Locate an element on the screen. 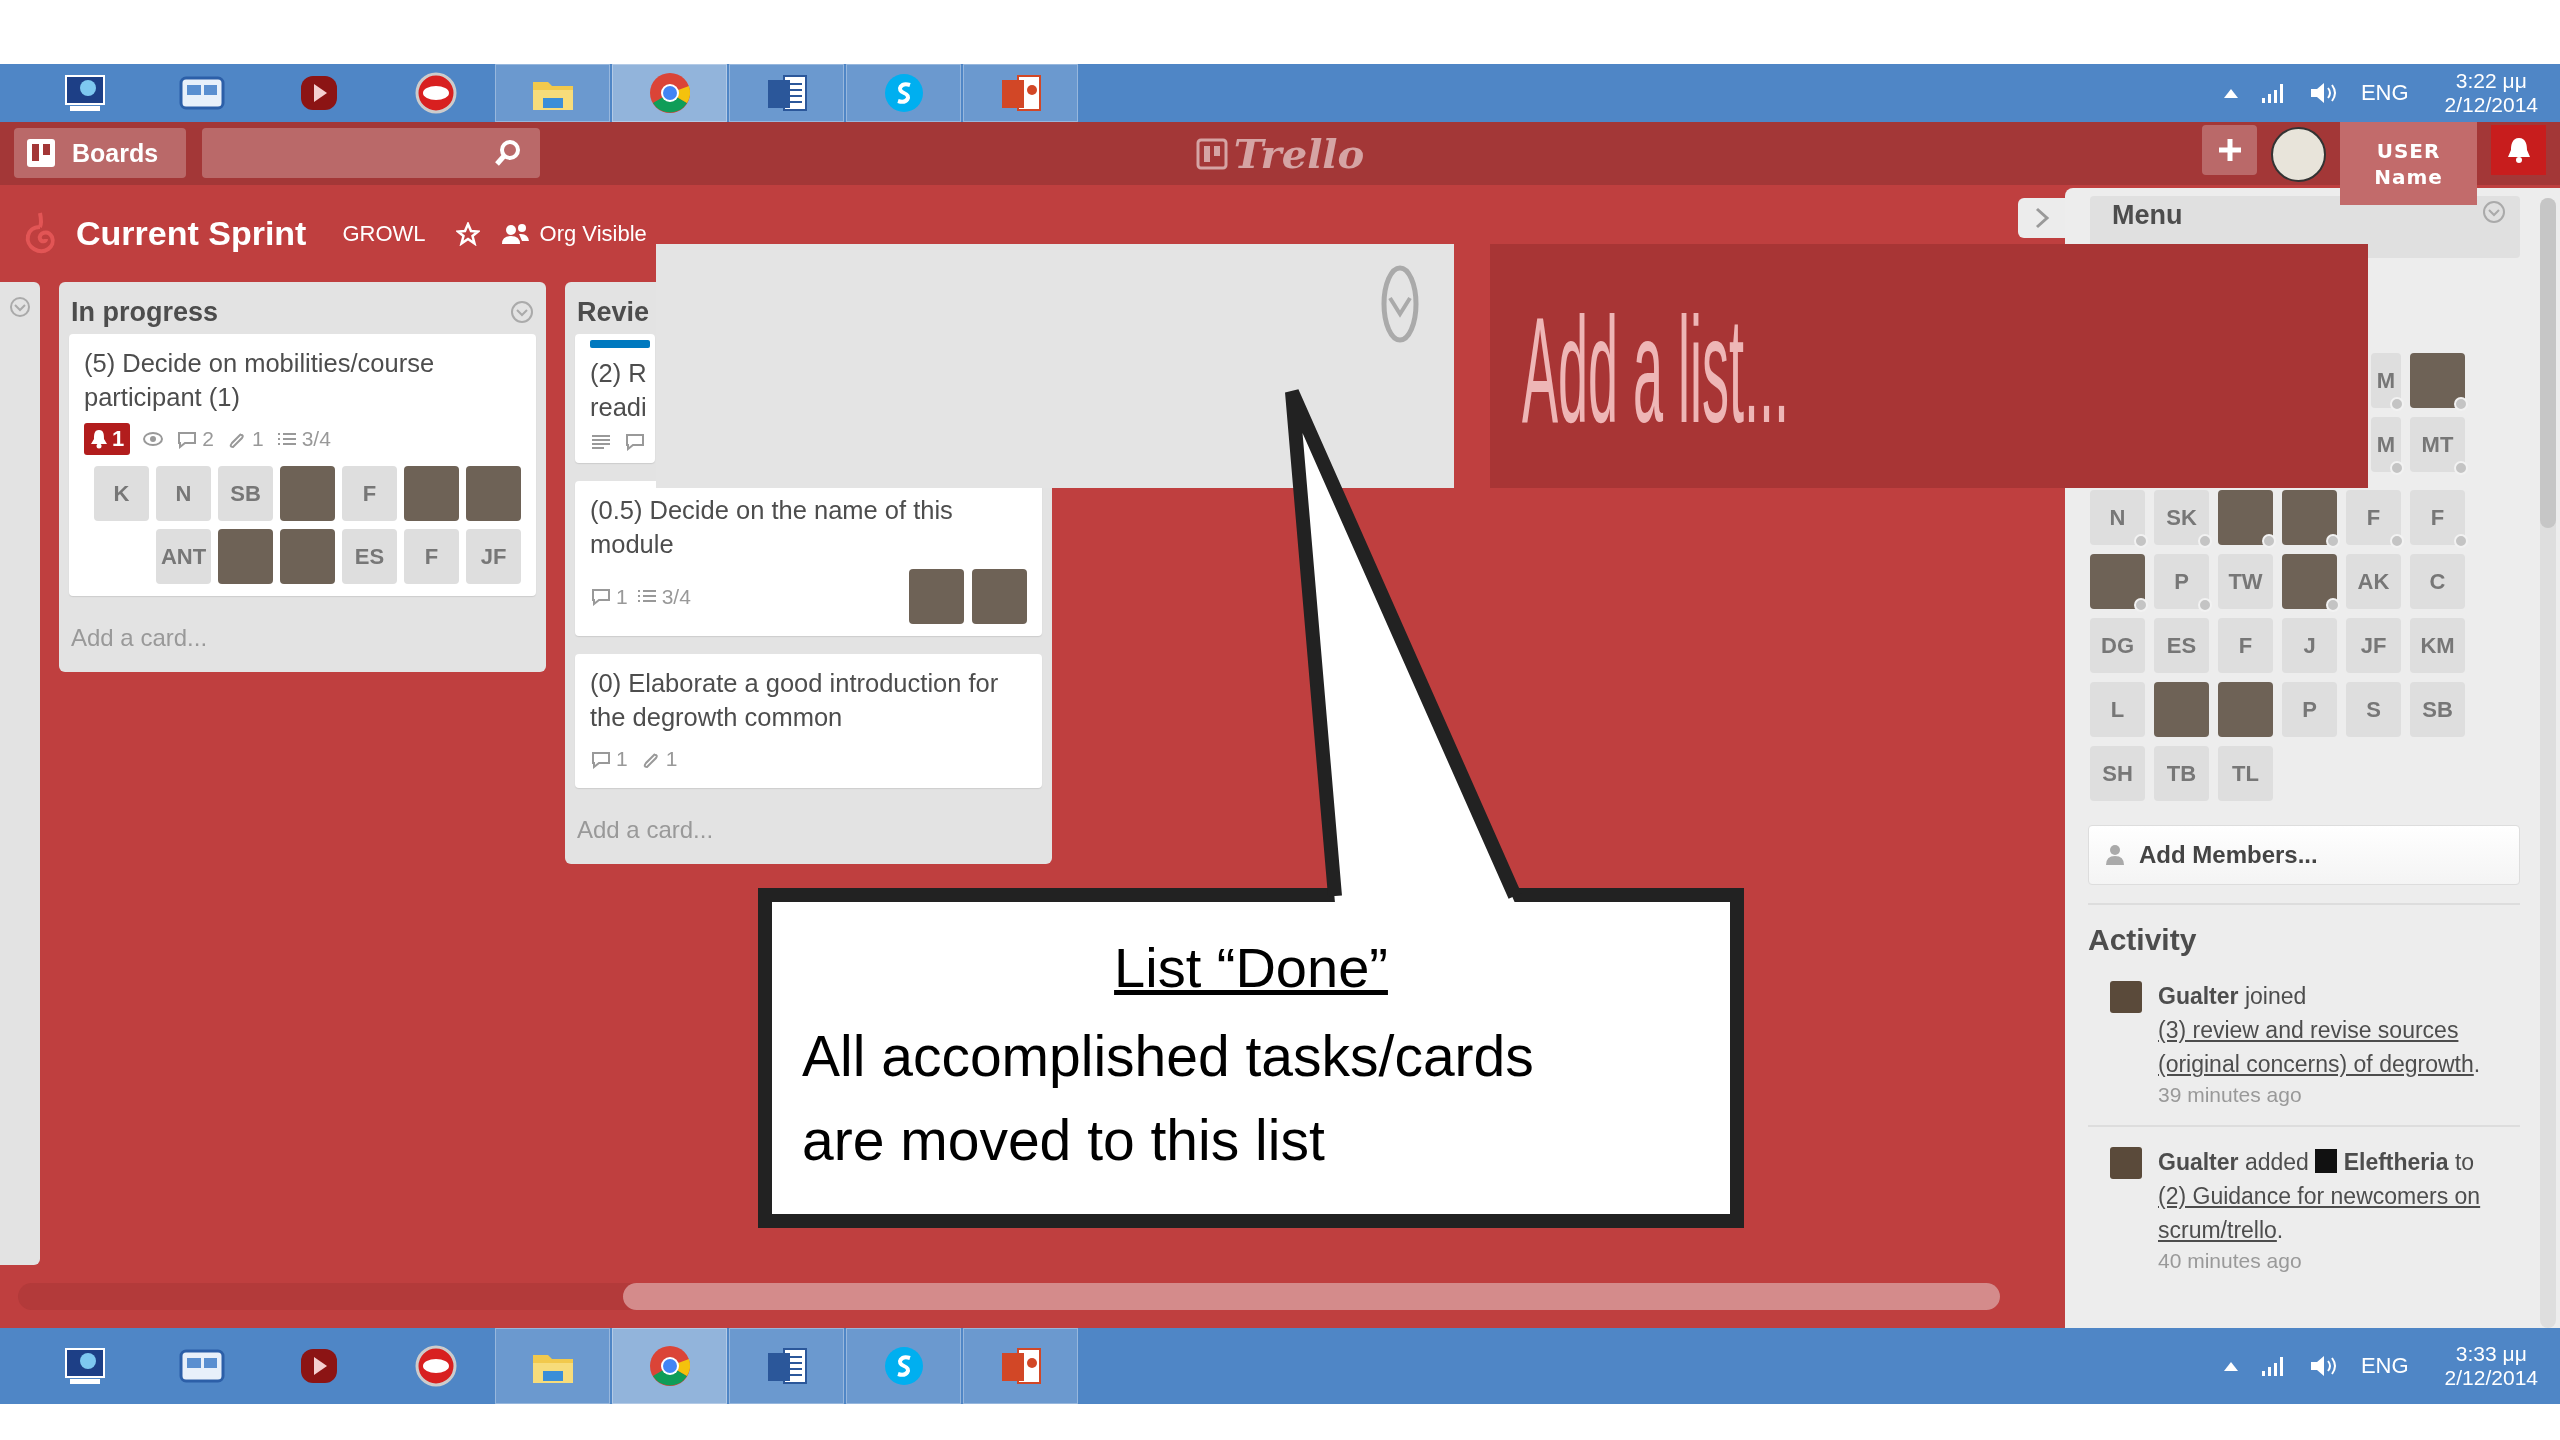  eye-icon is located at coordinates (153, 439).